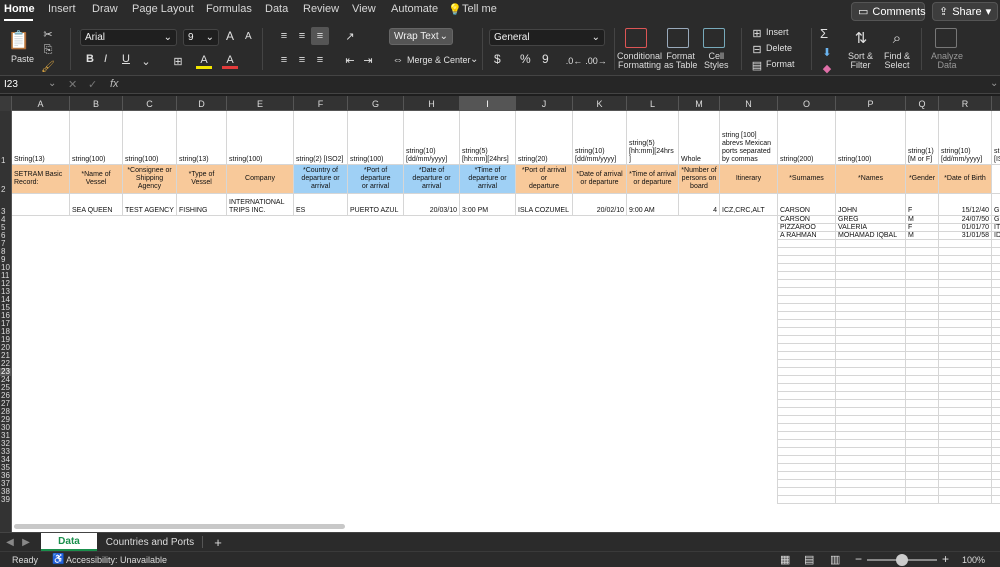 The width and height of the screenshot is (1000, 567). What do you see at coordinates (96, 500) in the screenshot?
I see `cell-b39` at bounding box center [96, 500].